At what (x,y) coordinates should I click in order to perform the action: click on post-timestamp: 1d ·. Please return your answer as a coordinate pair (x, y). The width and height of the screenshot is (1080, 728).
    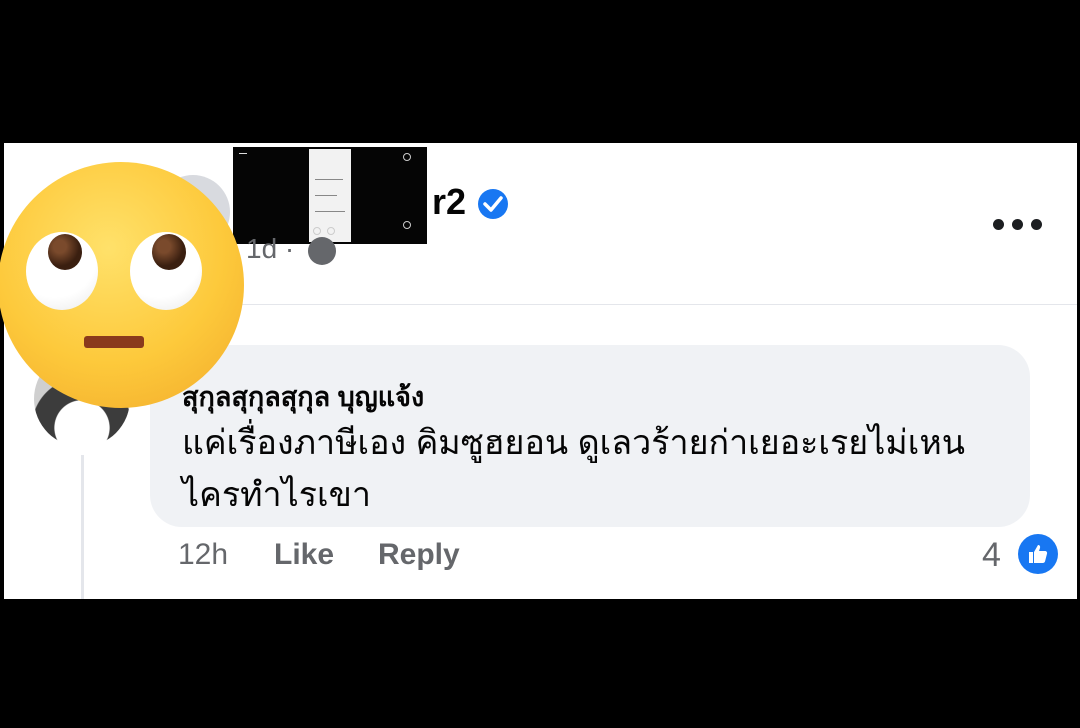
    Looking at the image, I should click on (270, 249).